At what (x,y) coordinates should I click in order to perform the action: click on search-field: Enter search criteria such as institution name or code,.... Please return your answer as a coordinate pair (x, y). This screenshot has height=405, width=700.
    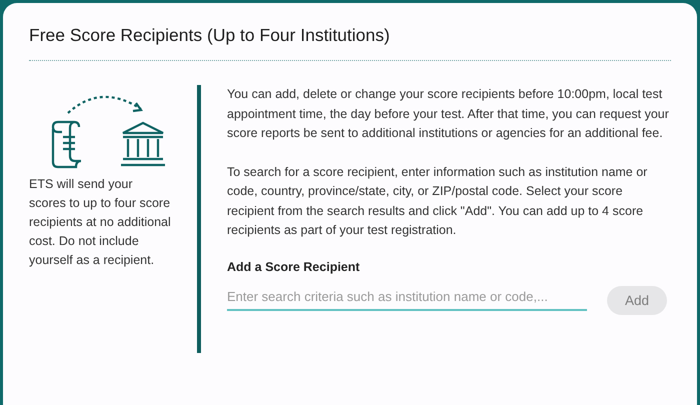
    Looking at the image, I should click on (407, 297).